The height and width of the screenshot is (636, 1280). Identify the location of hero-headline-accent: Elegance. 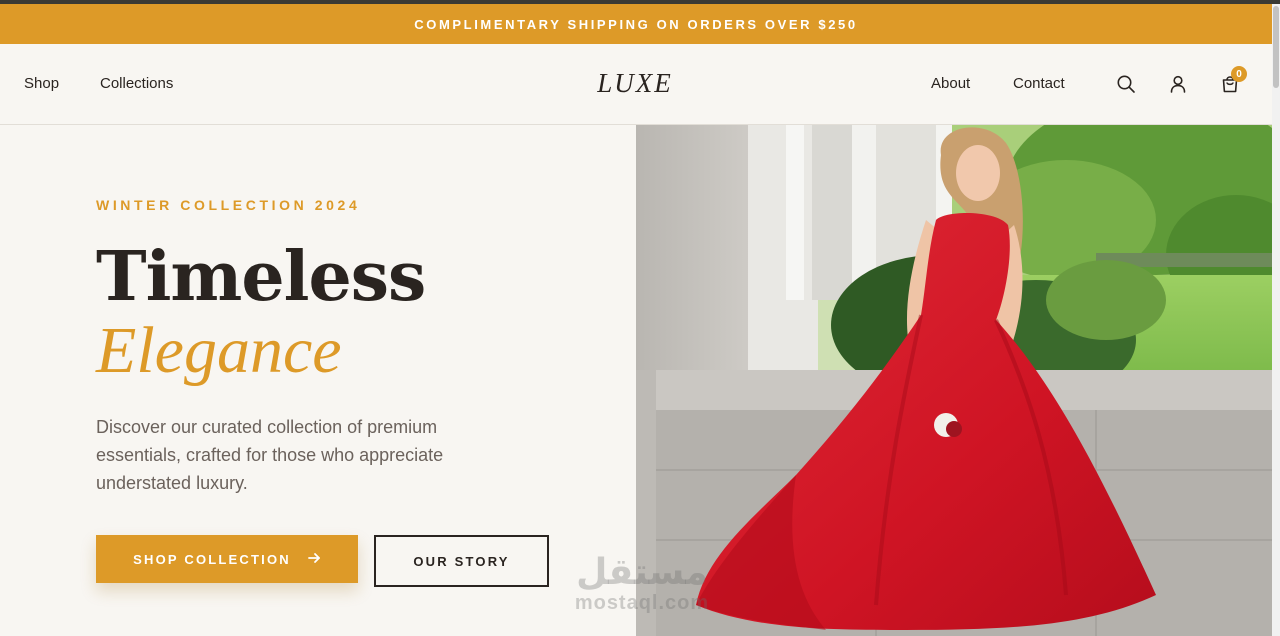
(219, 350).